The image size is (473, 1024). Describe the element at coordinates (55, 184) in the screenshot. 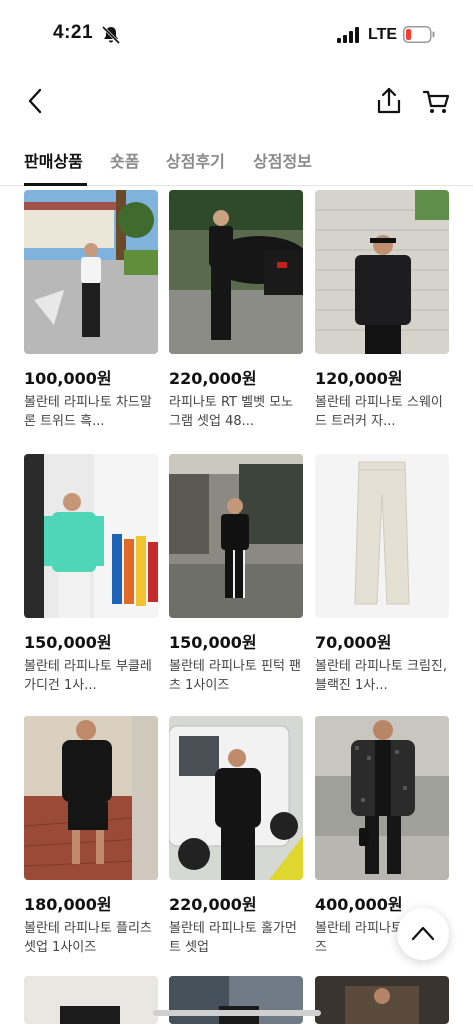

I see `active-tab-indicator` at that location.